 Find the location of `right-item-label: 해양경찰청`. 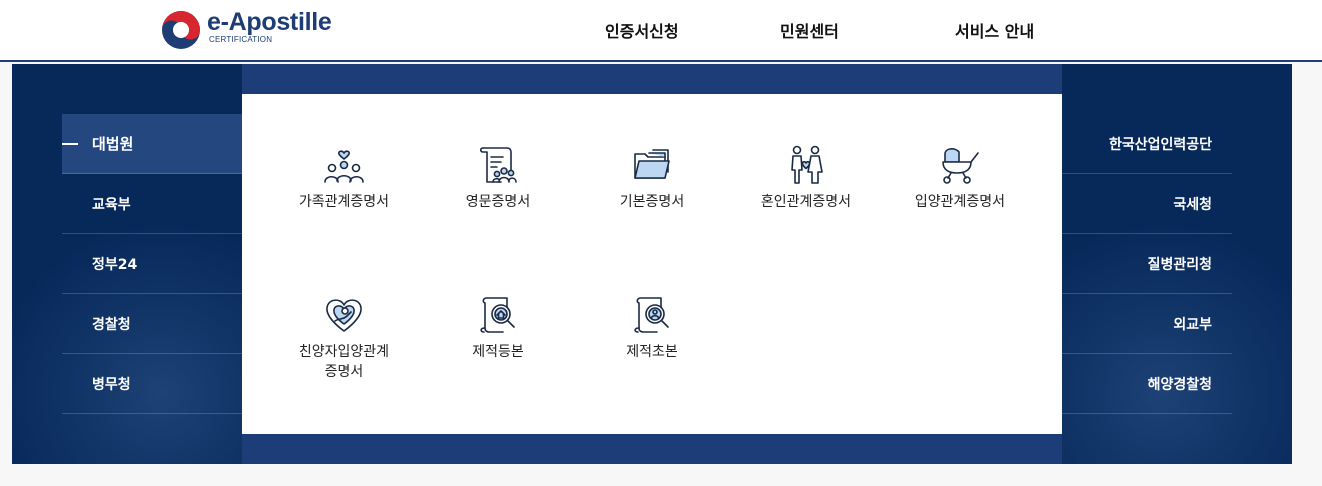

right-item-label: 해양경찰청 is located at coordinates (1179, 384).